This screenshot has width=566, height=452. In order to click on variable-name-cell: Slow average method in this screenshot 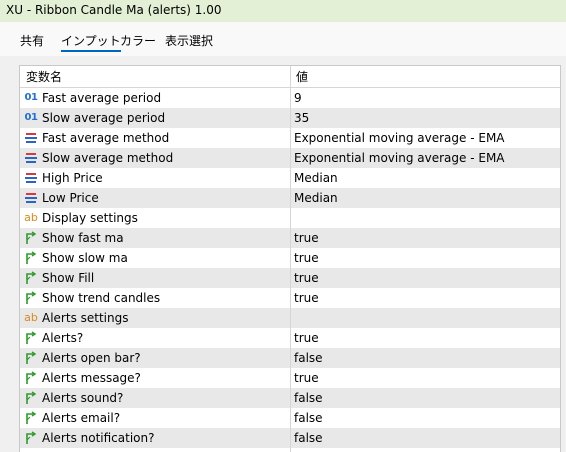, I will do `click(155, 158)`.